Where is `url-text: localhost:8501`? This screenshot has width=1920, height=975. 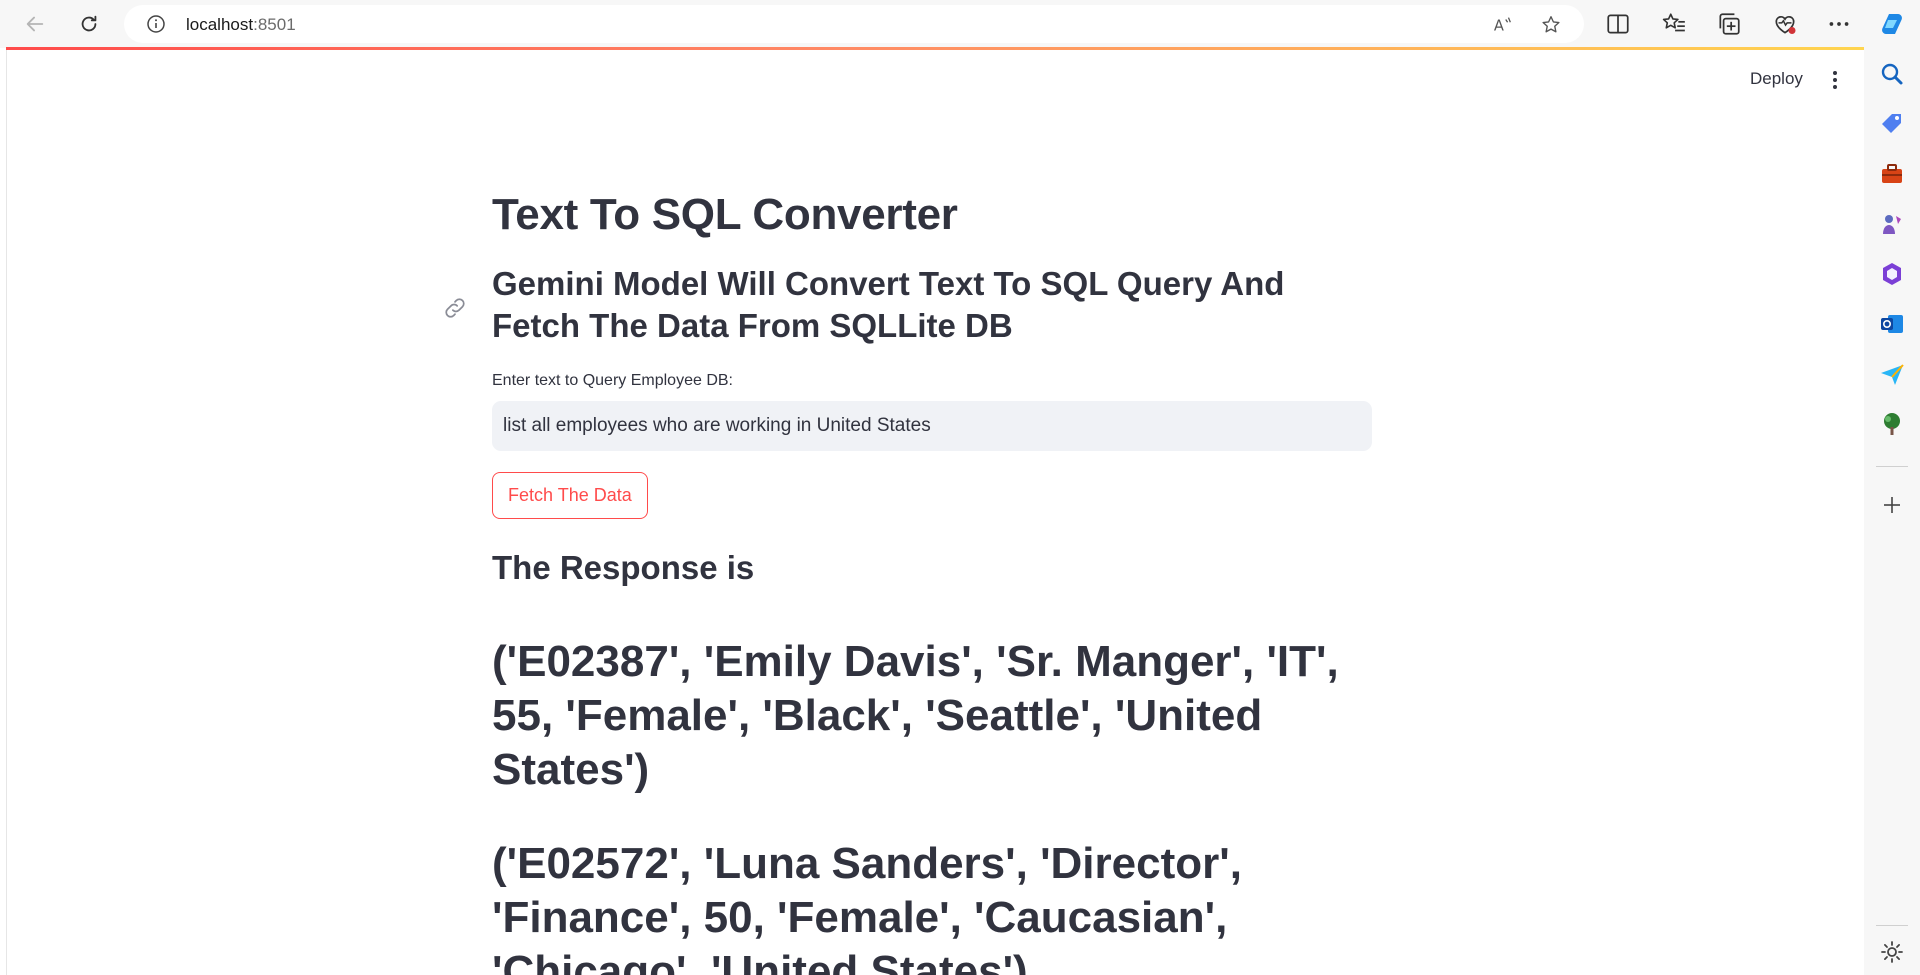
url-text: localhost:8501 is located at coordinates (241, 25).